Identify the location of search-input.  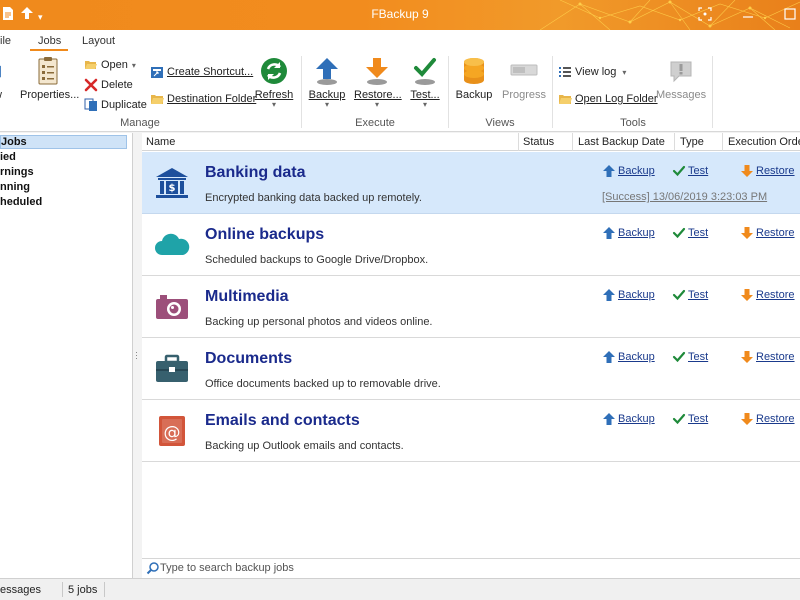
(460, 568).